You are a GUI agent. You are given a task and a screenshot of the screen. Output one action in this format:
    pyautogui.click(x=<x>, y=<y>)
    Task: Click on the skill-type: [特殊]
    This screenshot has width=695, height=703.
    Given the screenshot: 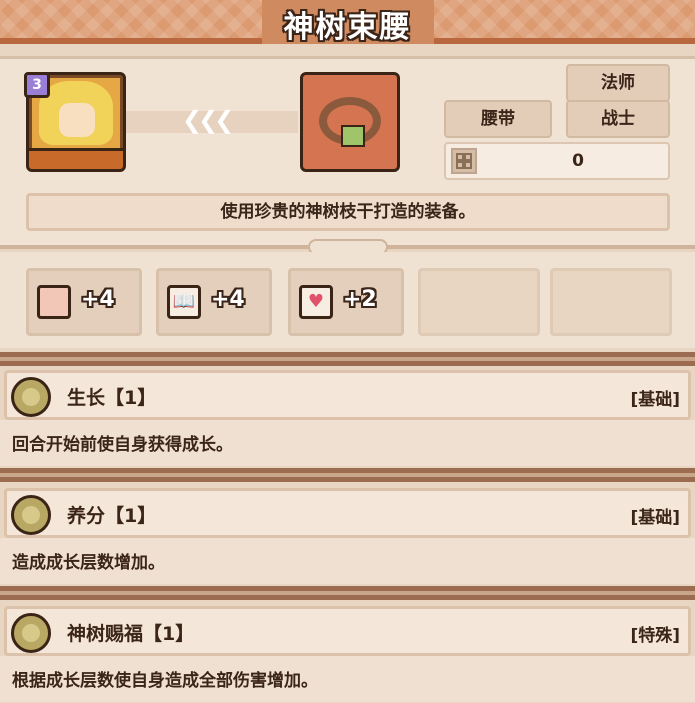 What is the action you would take?
    pyautogui.click(x=655, y=636)
    